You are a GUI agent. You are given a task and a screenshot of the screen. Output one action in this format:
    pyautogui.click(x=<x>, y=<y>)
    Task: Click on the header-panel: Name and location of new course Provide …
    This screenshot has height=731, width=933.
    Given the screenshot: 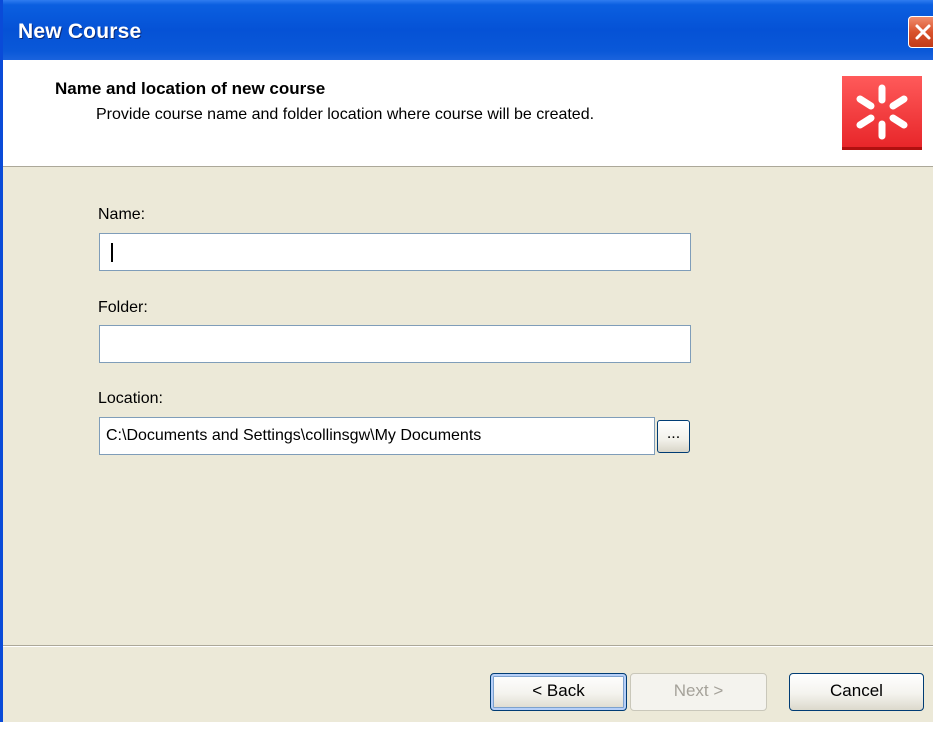 What is the action you would take?
    pyautogui.click(x=468, y=113)
    